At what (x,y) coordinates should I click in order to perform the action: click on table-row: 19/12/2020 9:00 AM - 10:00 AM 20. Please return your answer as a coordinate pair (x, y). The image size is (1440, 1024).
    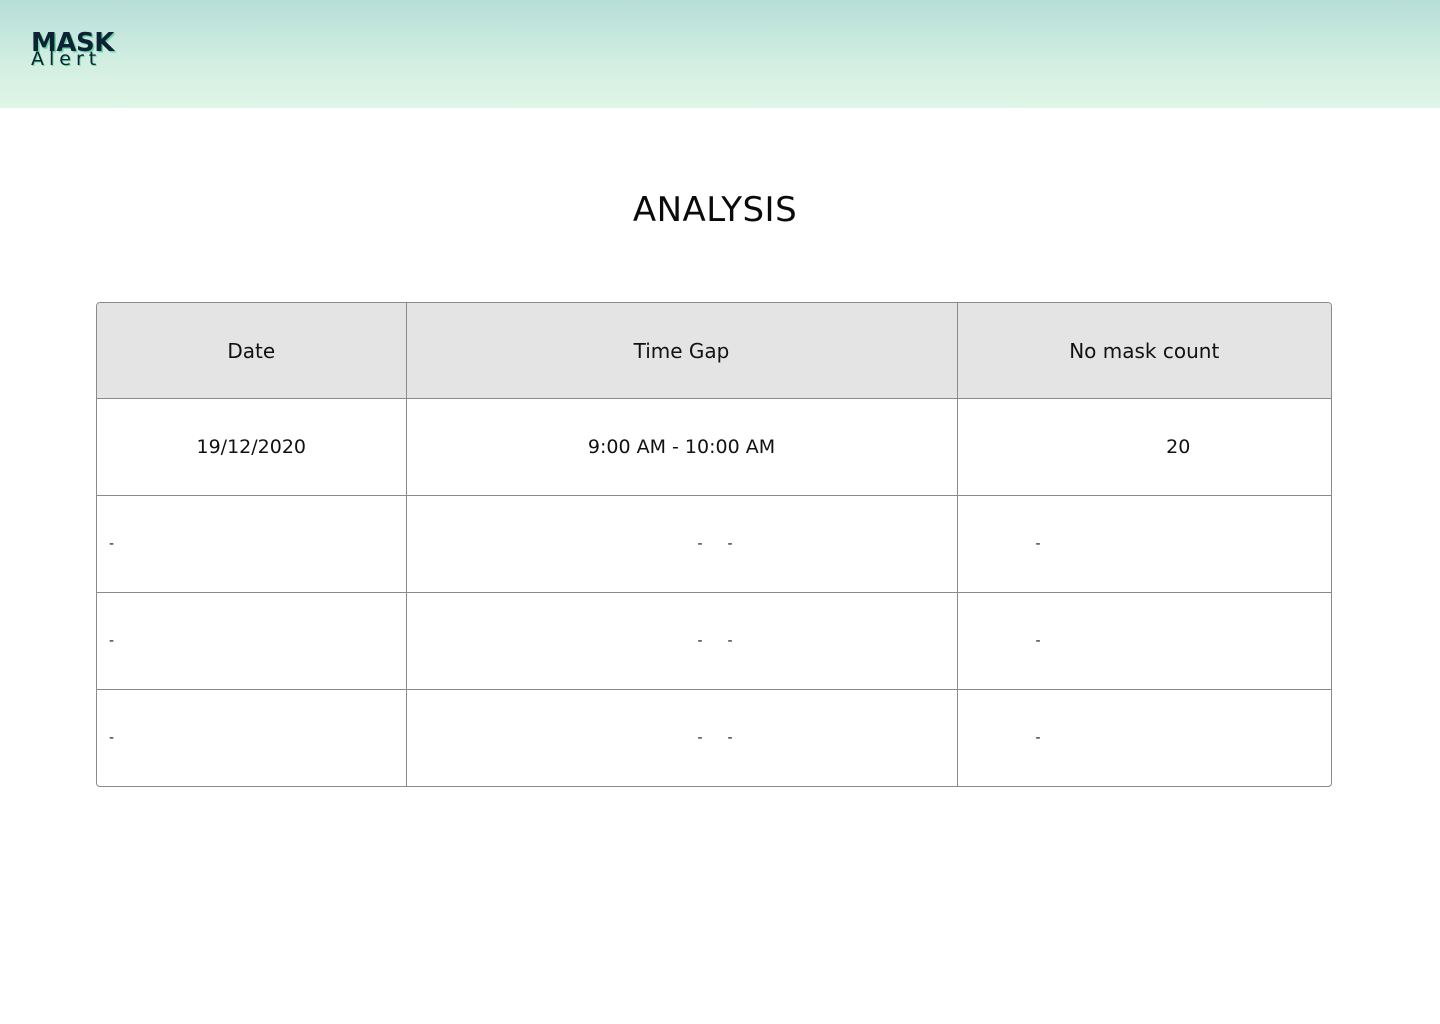
    Looking at the image, I should click on (714, 447).